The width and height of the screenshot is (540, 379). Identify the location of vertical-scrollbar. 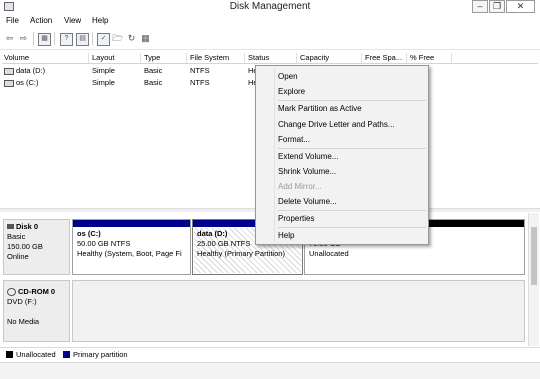
(533, 279).